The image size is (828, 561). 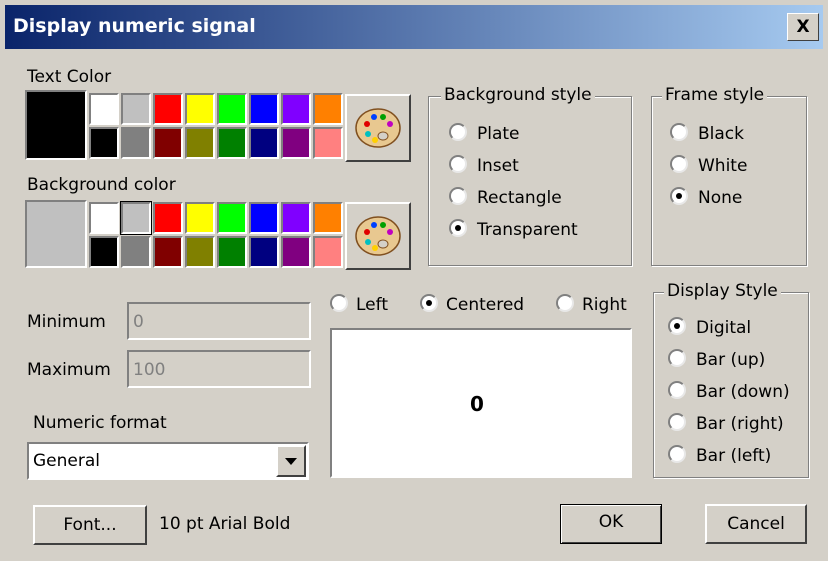 I want to click on ok-button: OK, so click(x=611, y=524).